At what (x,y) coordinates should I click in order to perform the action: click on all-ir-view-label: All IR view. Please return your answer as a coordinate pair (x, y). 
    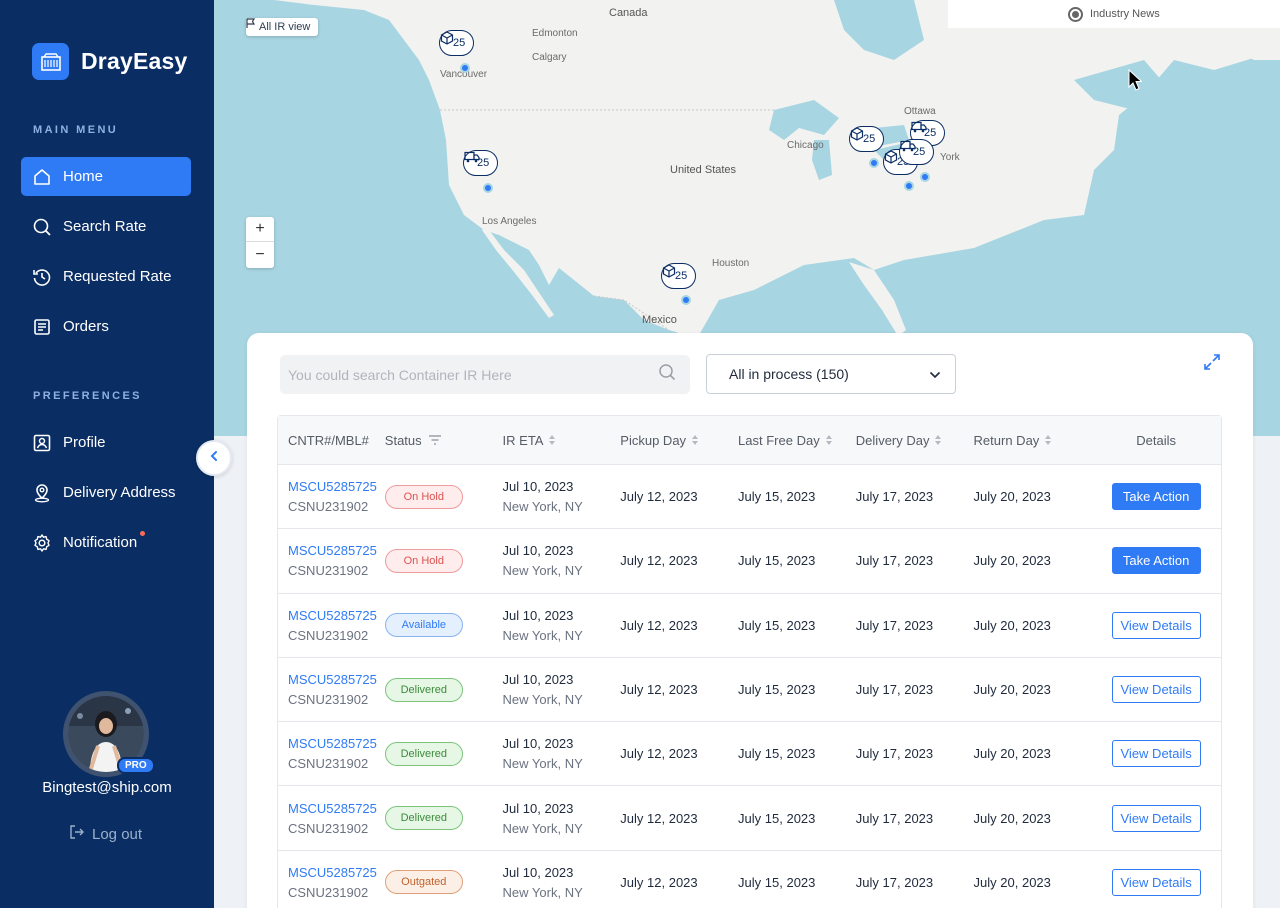
    Looking at the image, I should click on (285, 27).